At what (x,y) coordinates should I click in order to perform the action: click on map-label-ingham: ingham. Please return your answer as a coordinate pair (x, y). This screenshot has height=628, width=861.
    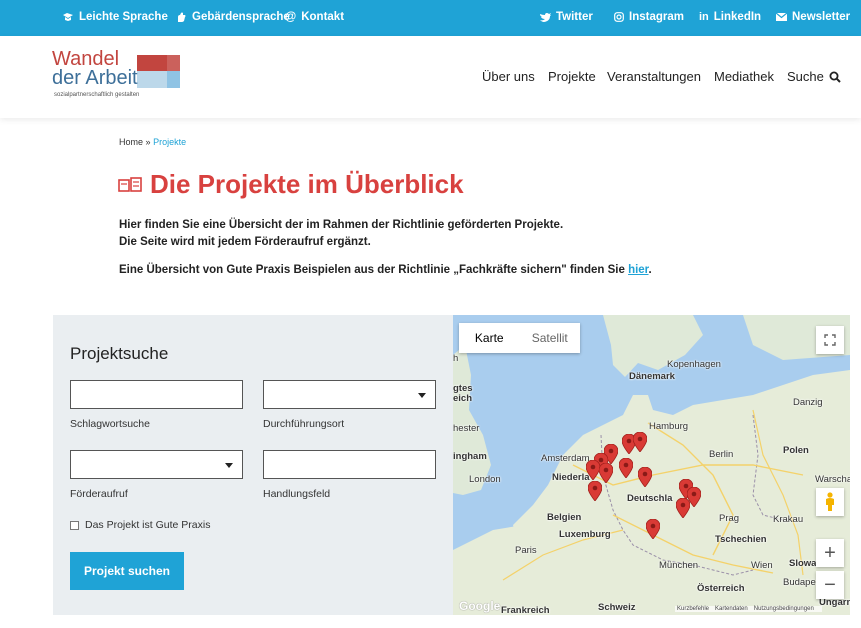
    Looking at the image, I should click on (470, 456).